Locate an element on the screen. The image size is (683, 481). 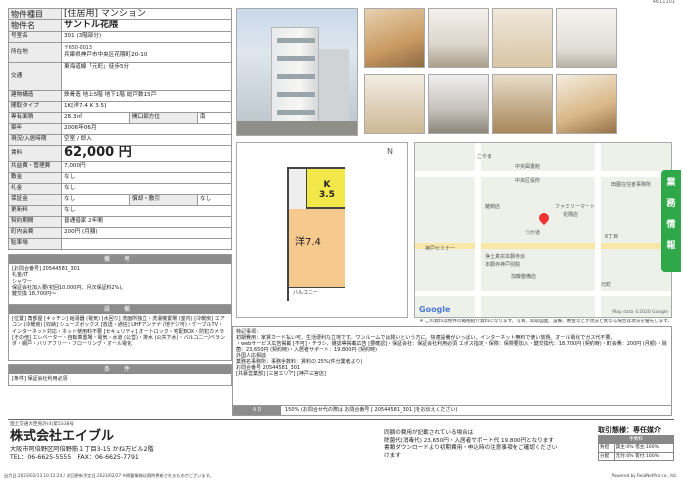
tab-char: 報 is located at coordinates (671, 246).